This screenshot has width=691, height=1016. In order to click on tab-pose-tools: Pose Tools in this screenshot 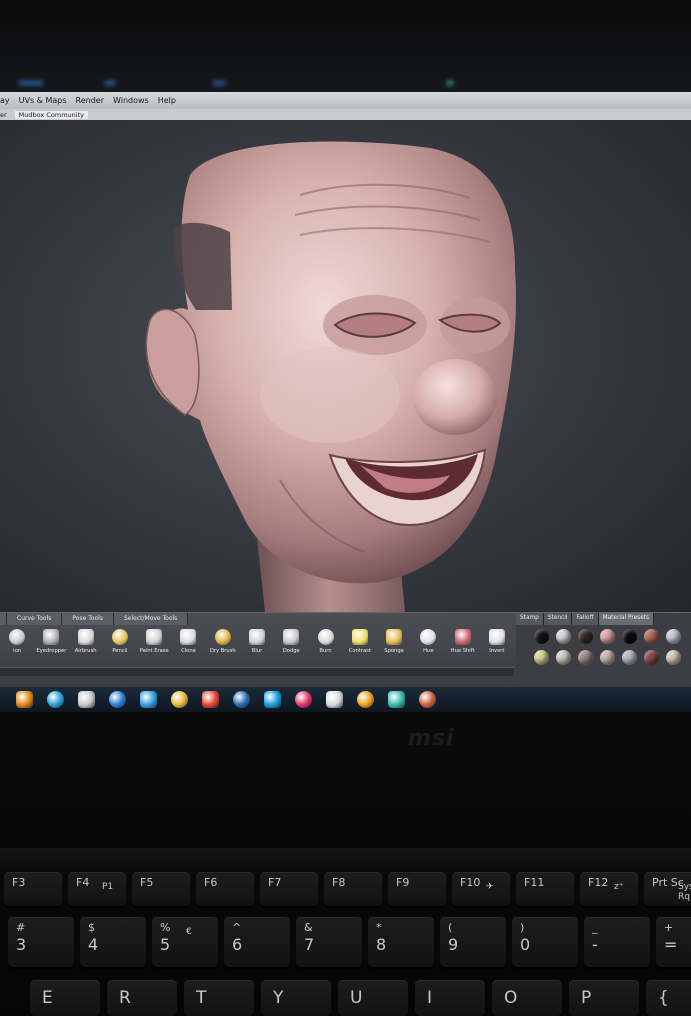, I will do `click(88, 619)`.